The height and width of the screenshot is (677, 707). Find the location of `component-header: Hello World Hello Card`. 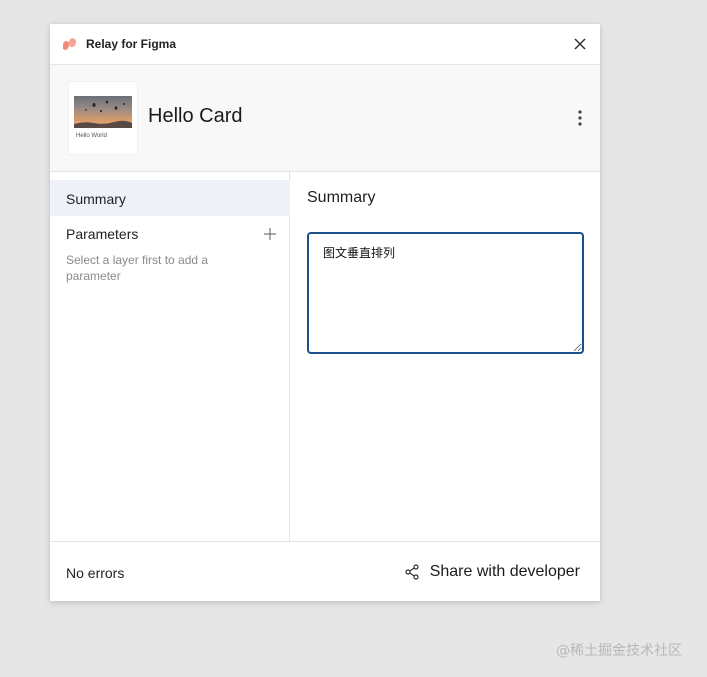

component-header: Hello World Hello Card is located at coordinates (325, 118).